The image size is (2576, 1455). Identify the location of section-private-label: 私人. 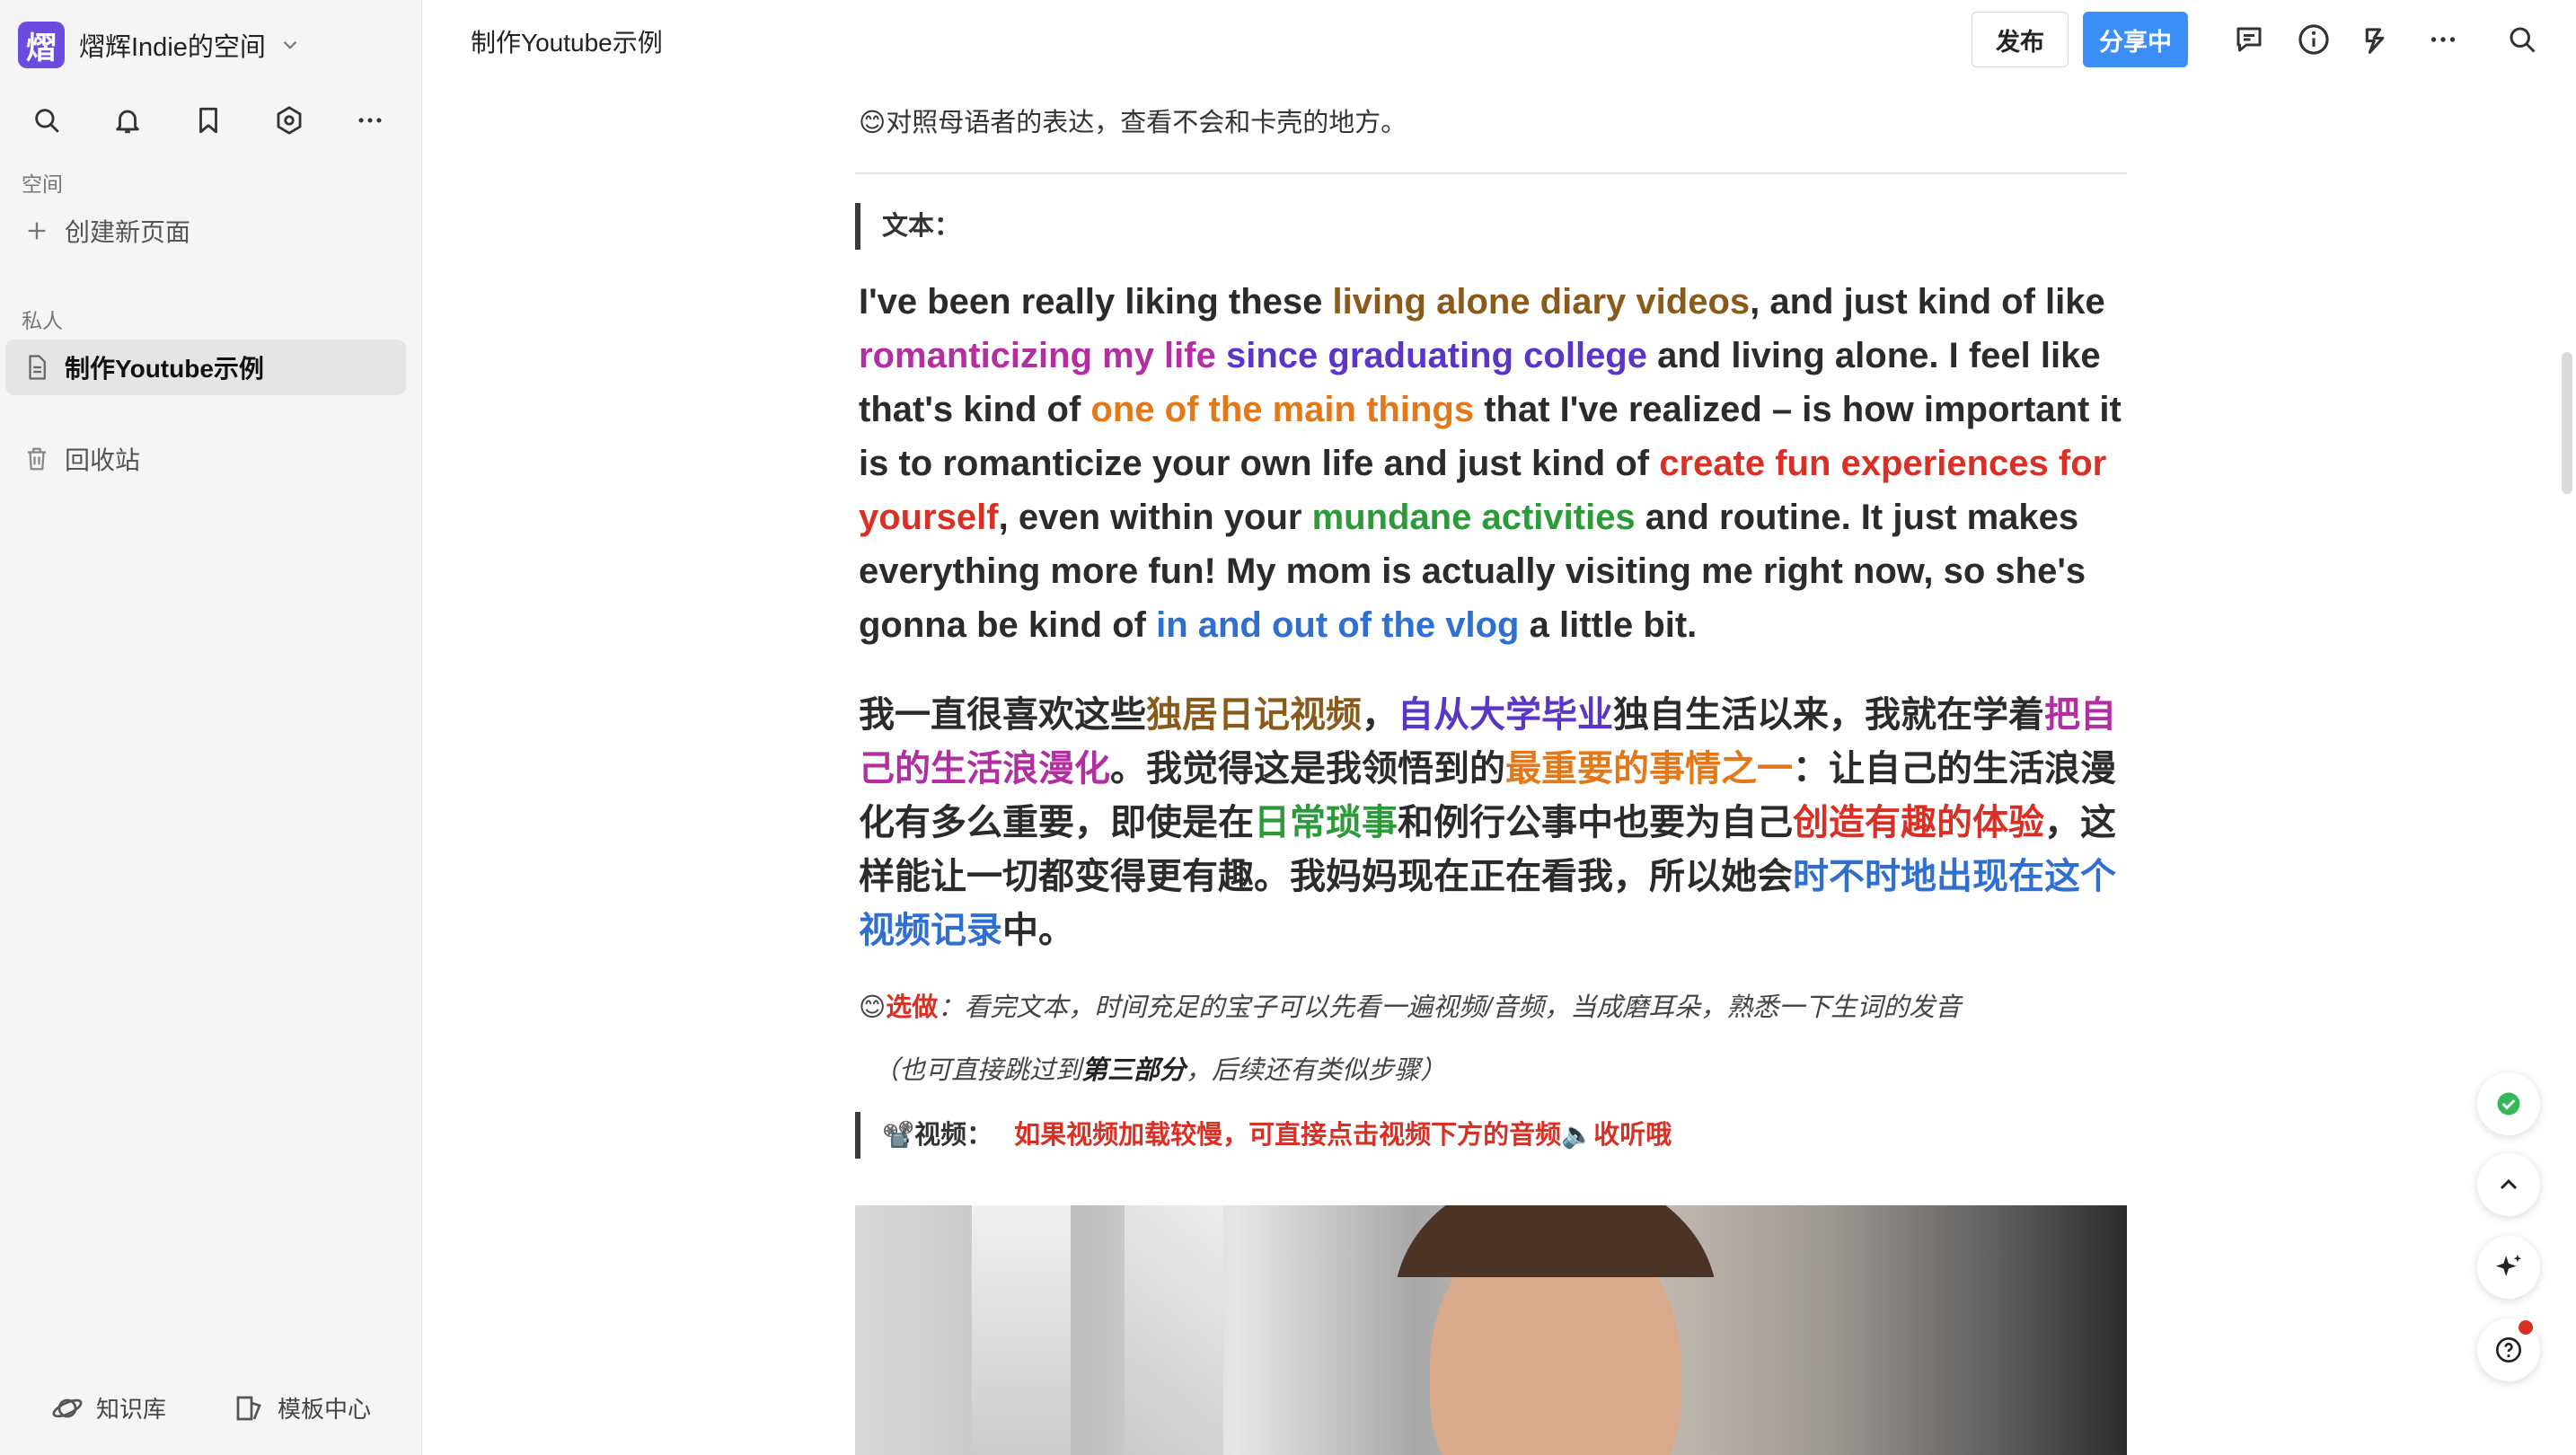
(42, 320).